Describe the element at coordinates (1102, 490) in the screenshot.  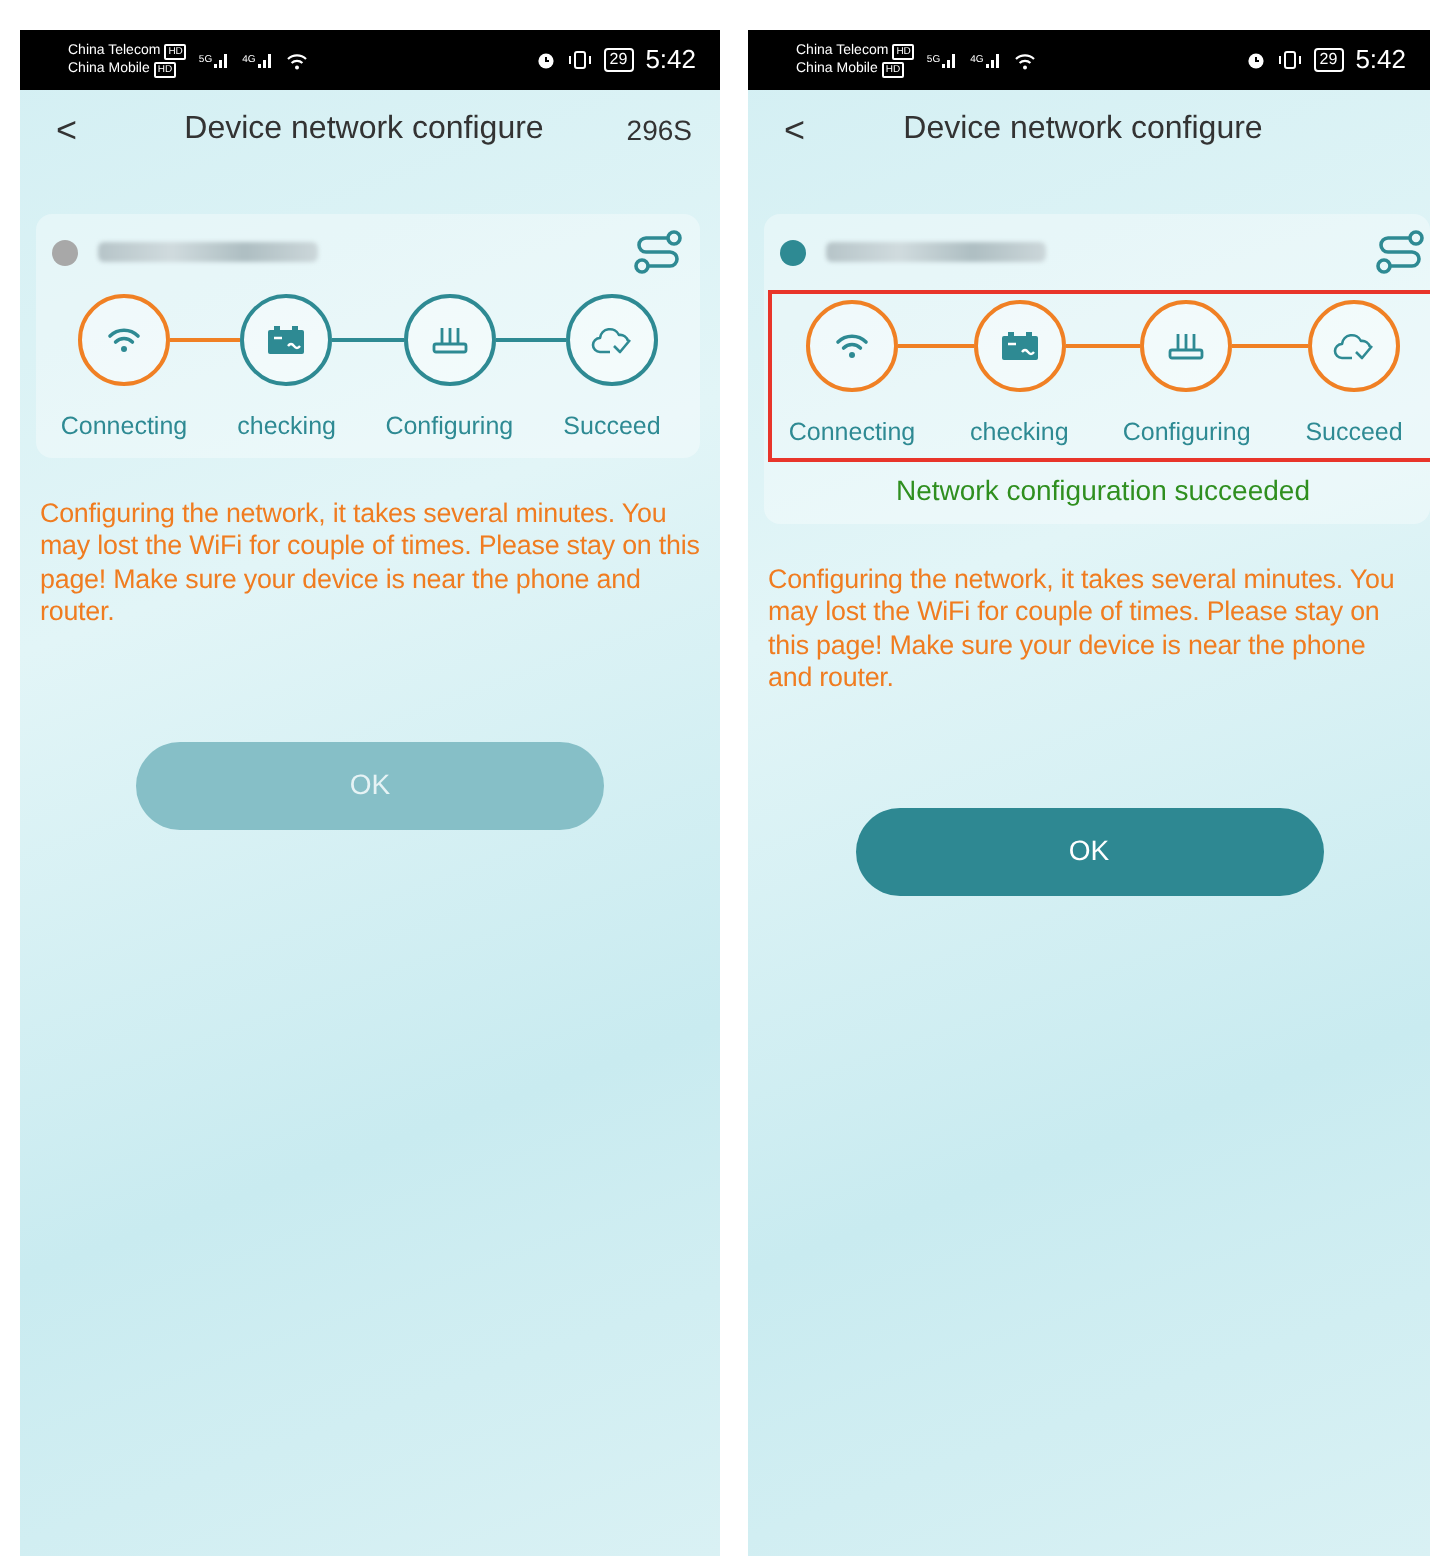
I see `success-message: Network configuration succeeded` at that location.